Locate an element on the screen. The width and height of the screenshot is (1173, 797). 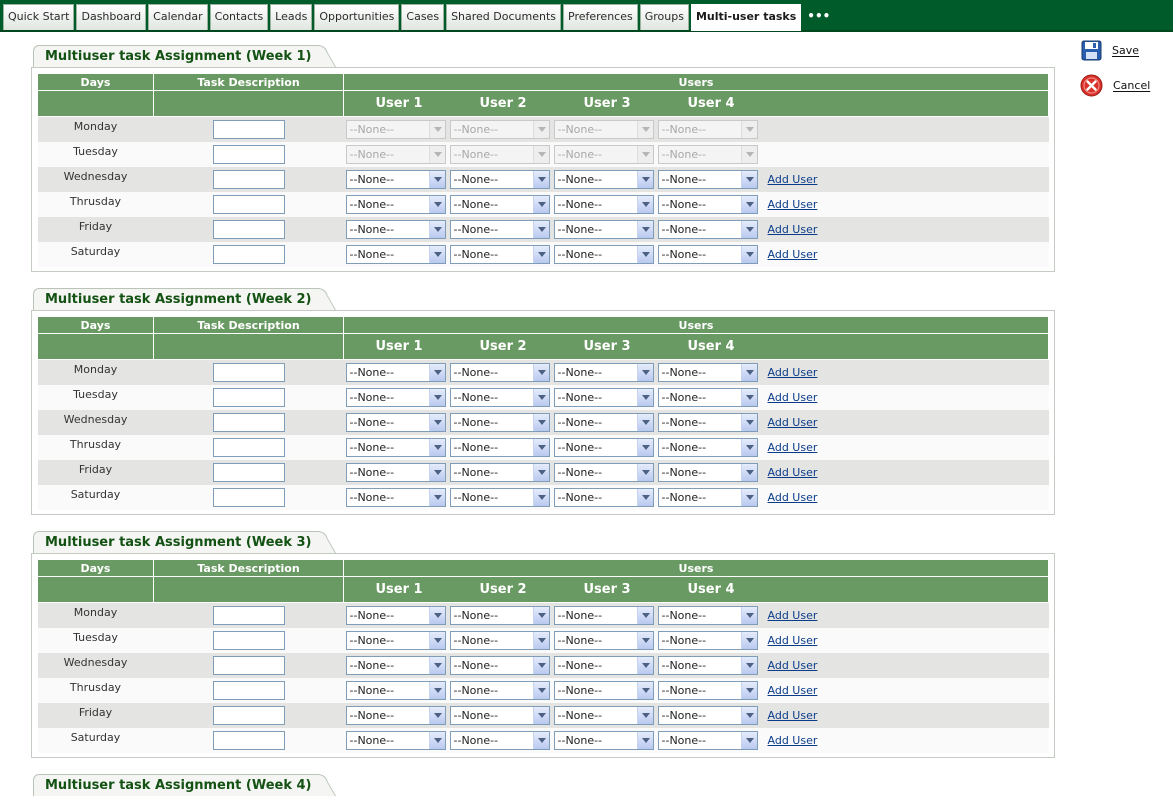
tab-dashboard: Dashboard is located at coordinates (111, 17).